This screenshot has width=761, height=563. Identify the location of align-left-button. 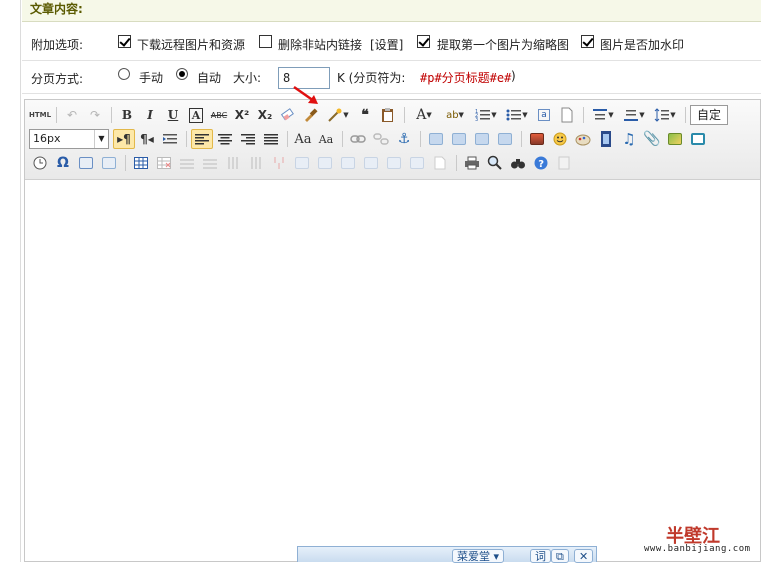
(202, 139).